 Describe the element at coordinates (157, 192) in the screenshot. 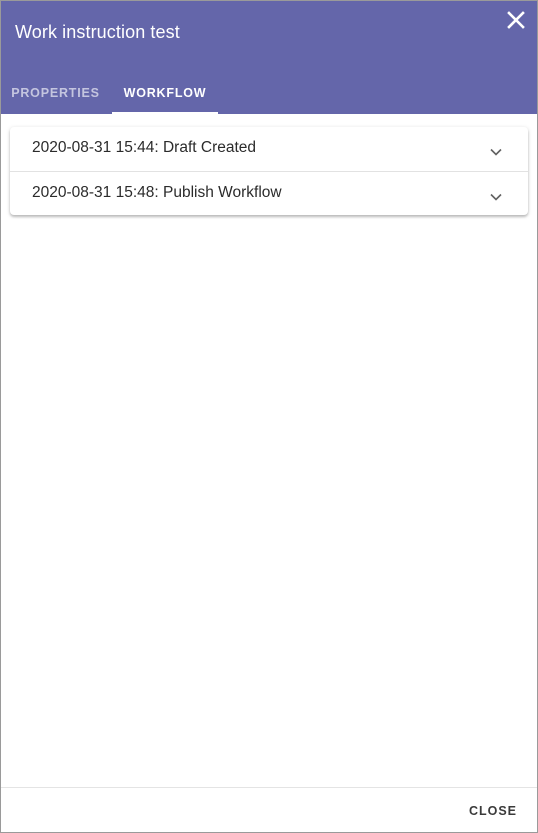

I see `workflow-history-item-label: 2020-08-31 15:48: Publish Workflow` at that location.